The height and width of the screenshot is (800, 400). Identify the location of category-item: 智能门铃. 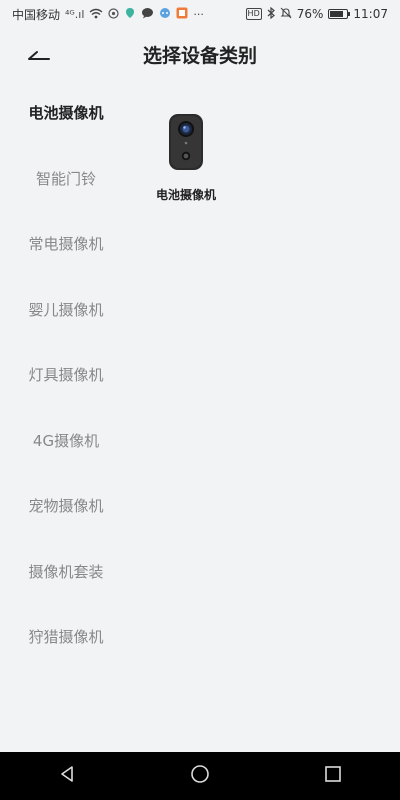
(66, 179).